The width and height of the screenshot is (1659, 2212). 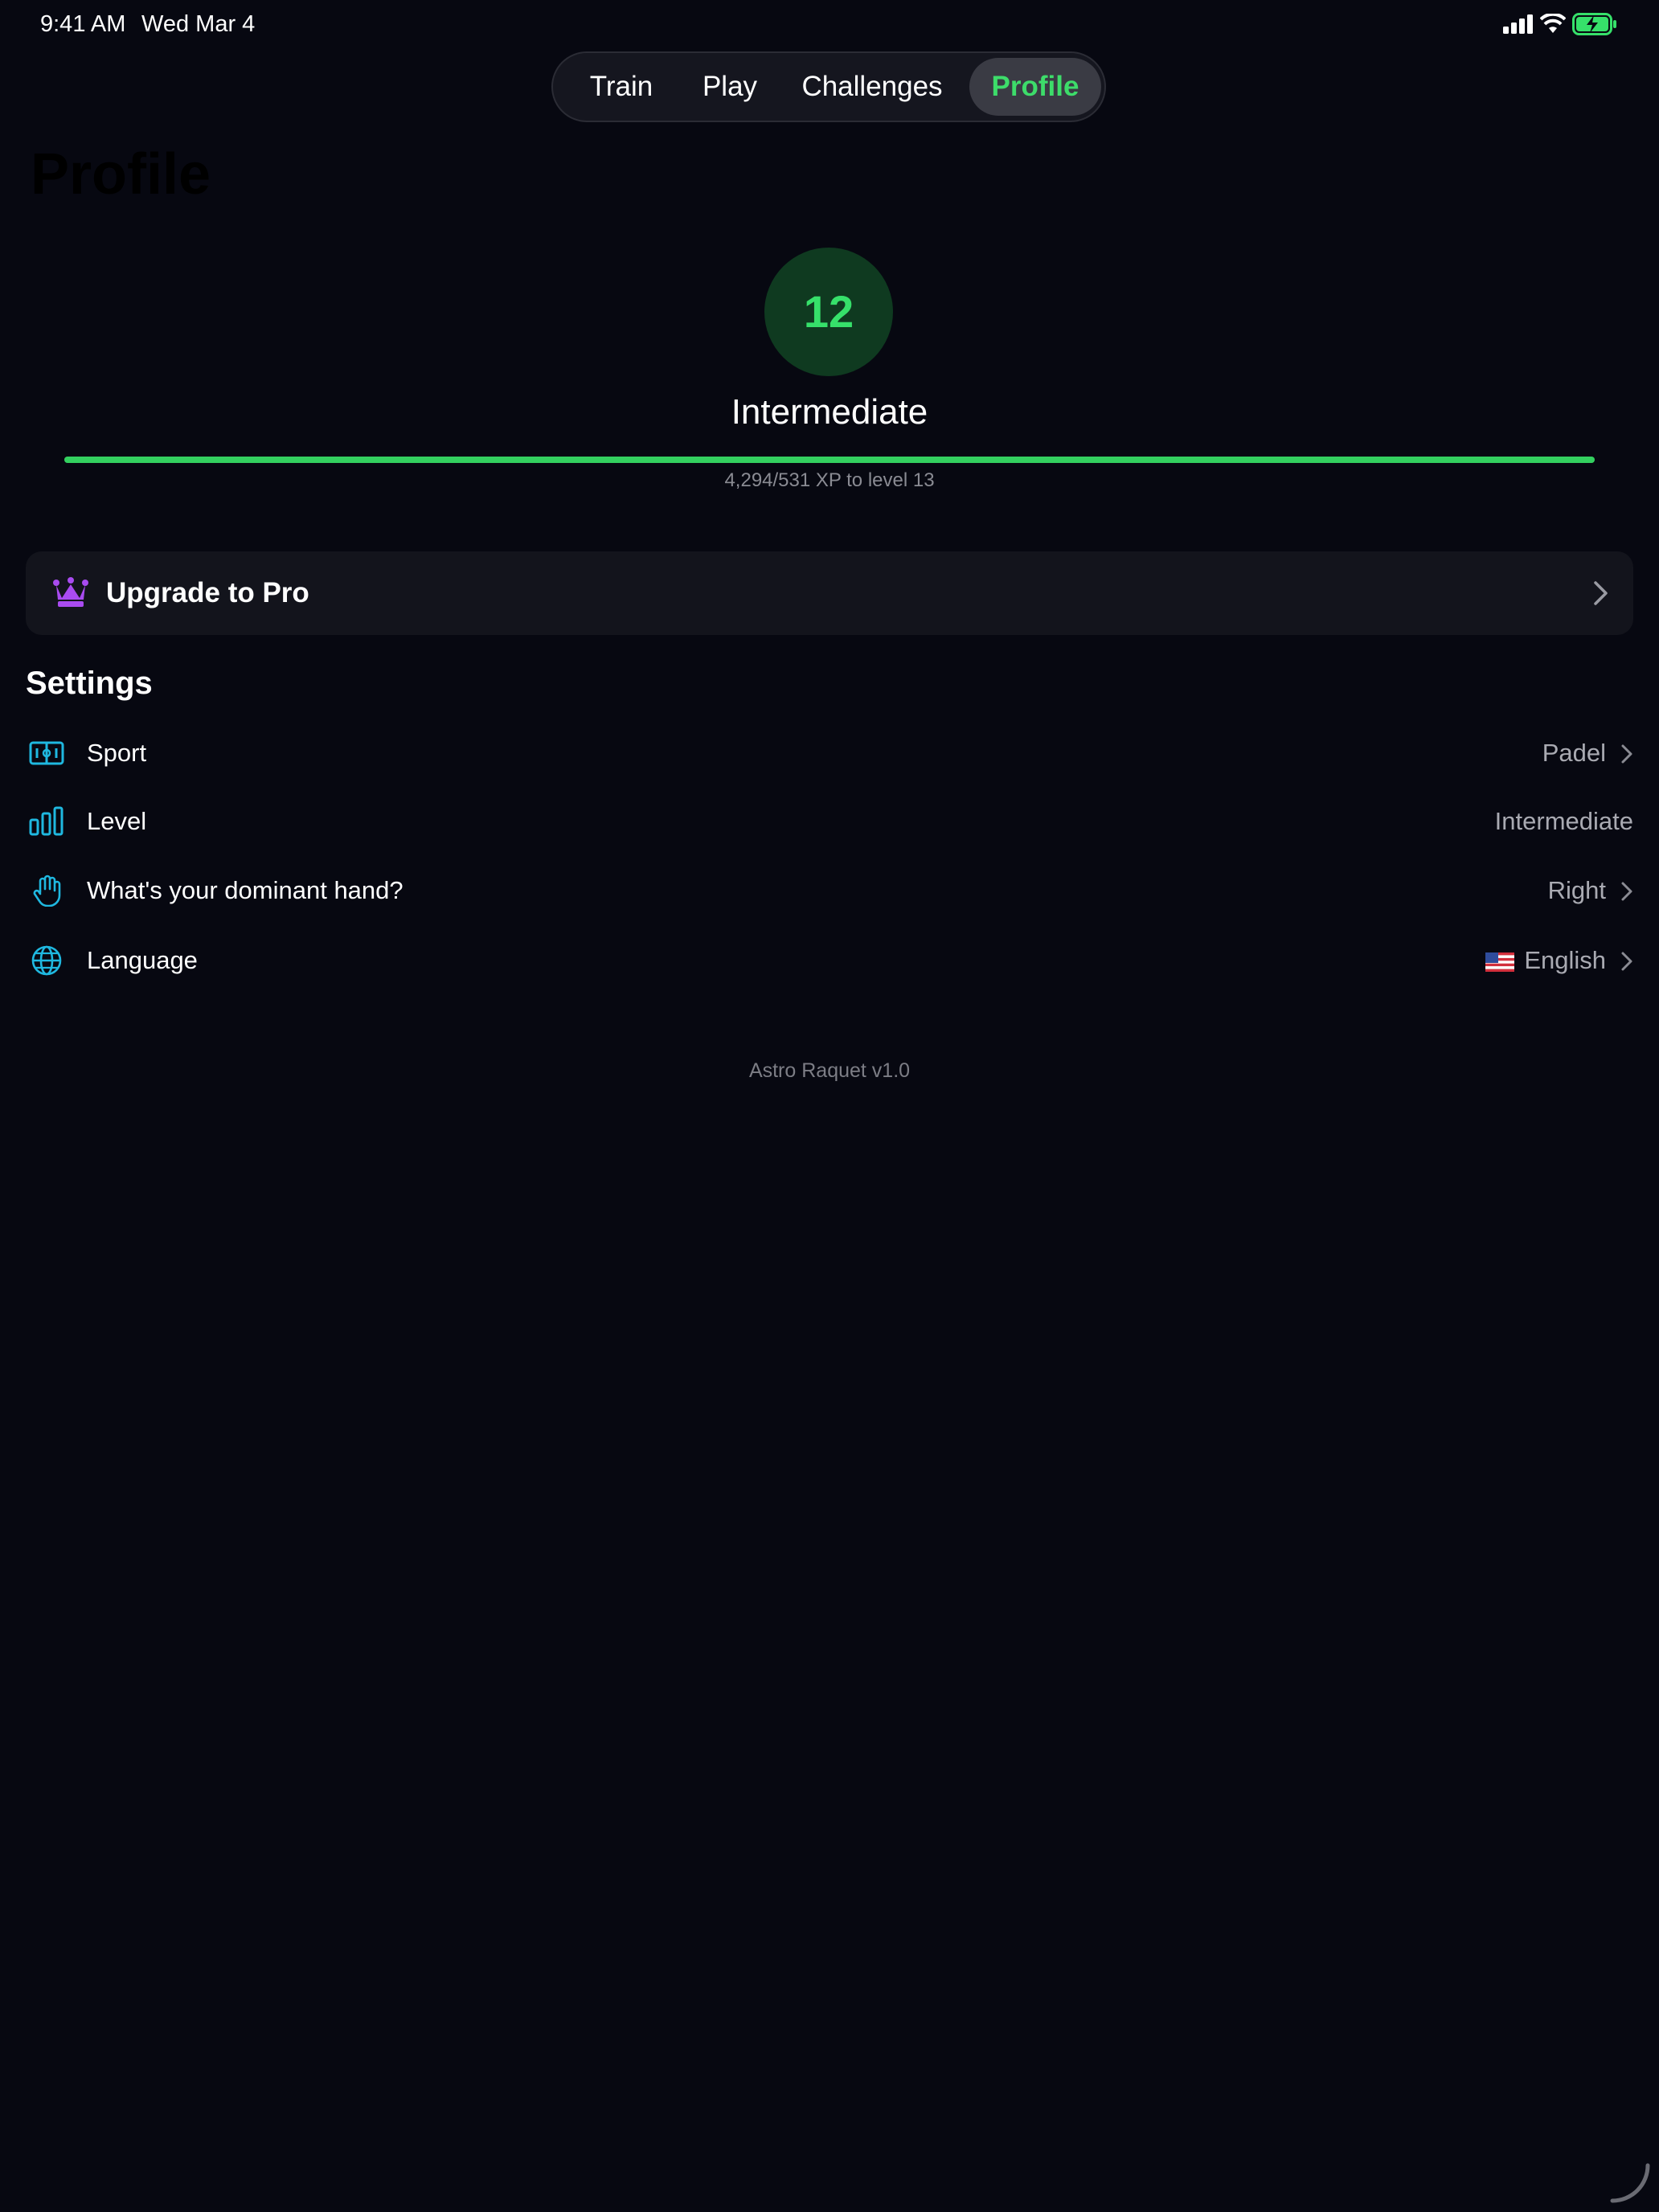 I want to click on resize-handle-icon, so click(x=1630, y=2183).